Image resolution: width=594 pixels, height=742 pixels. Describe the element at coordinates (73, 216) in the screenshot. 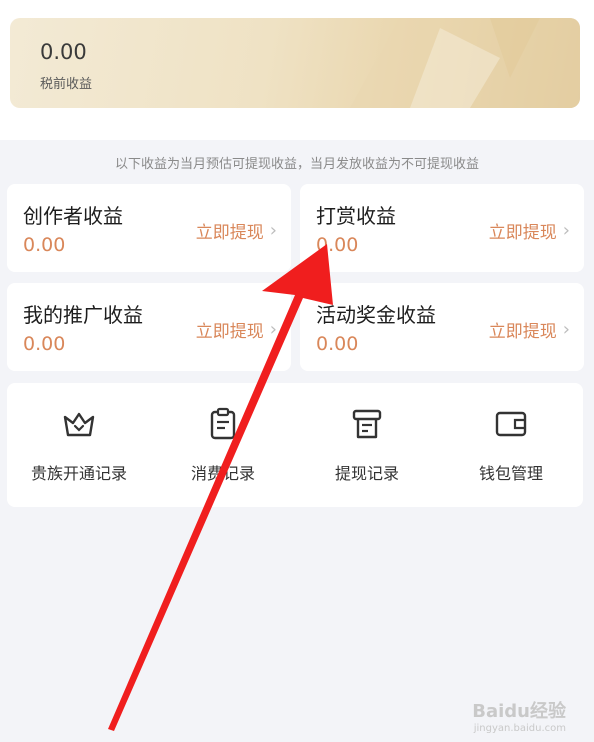

I see `income-title: 创作者收益` at that location.